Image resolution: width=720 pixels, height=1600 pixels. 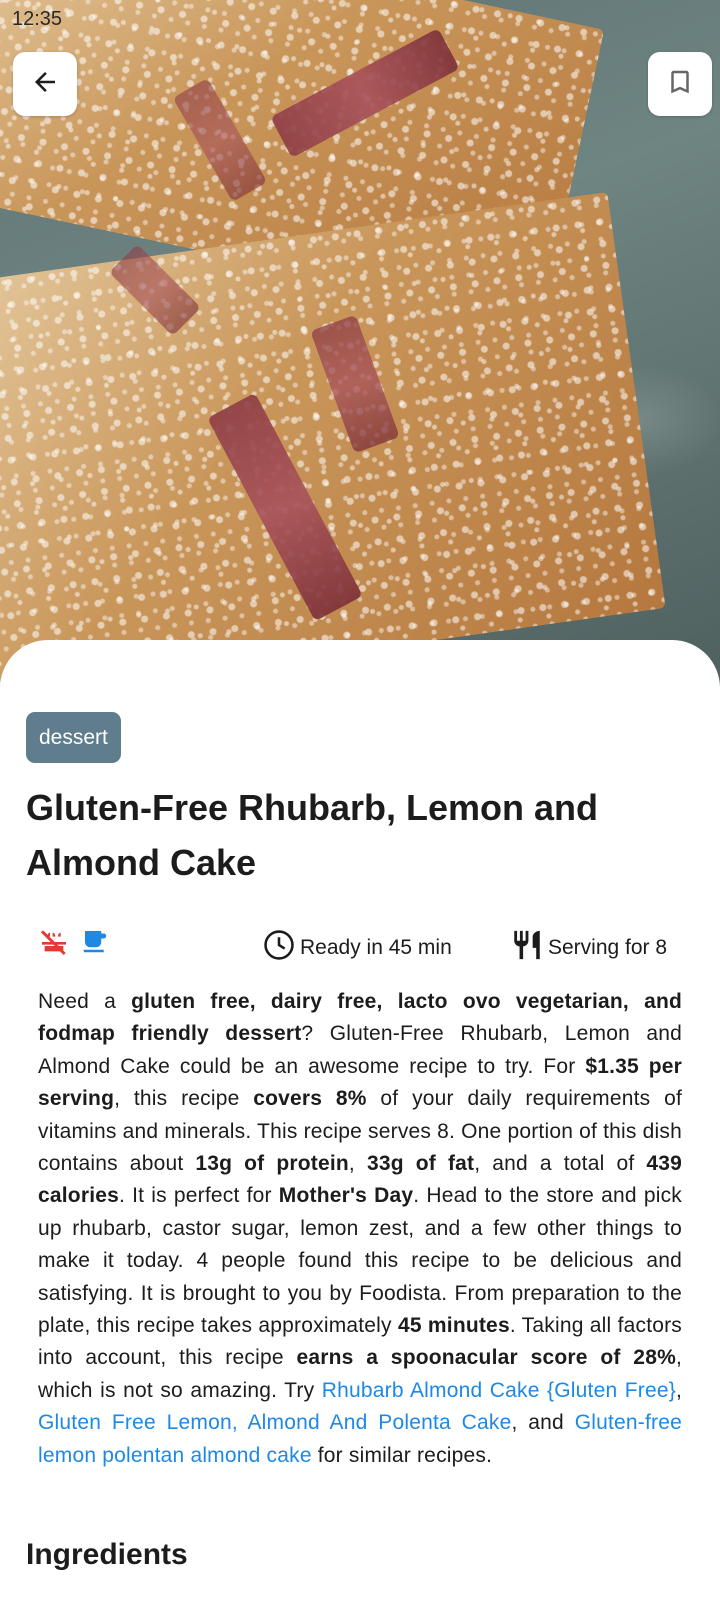 I want to click on fork-knife-icon, so click(x=527, y=948).